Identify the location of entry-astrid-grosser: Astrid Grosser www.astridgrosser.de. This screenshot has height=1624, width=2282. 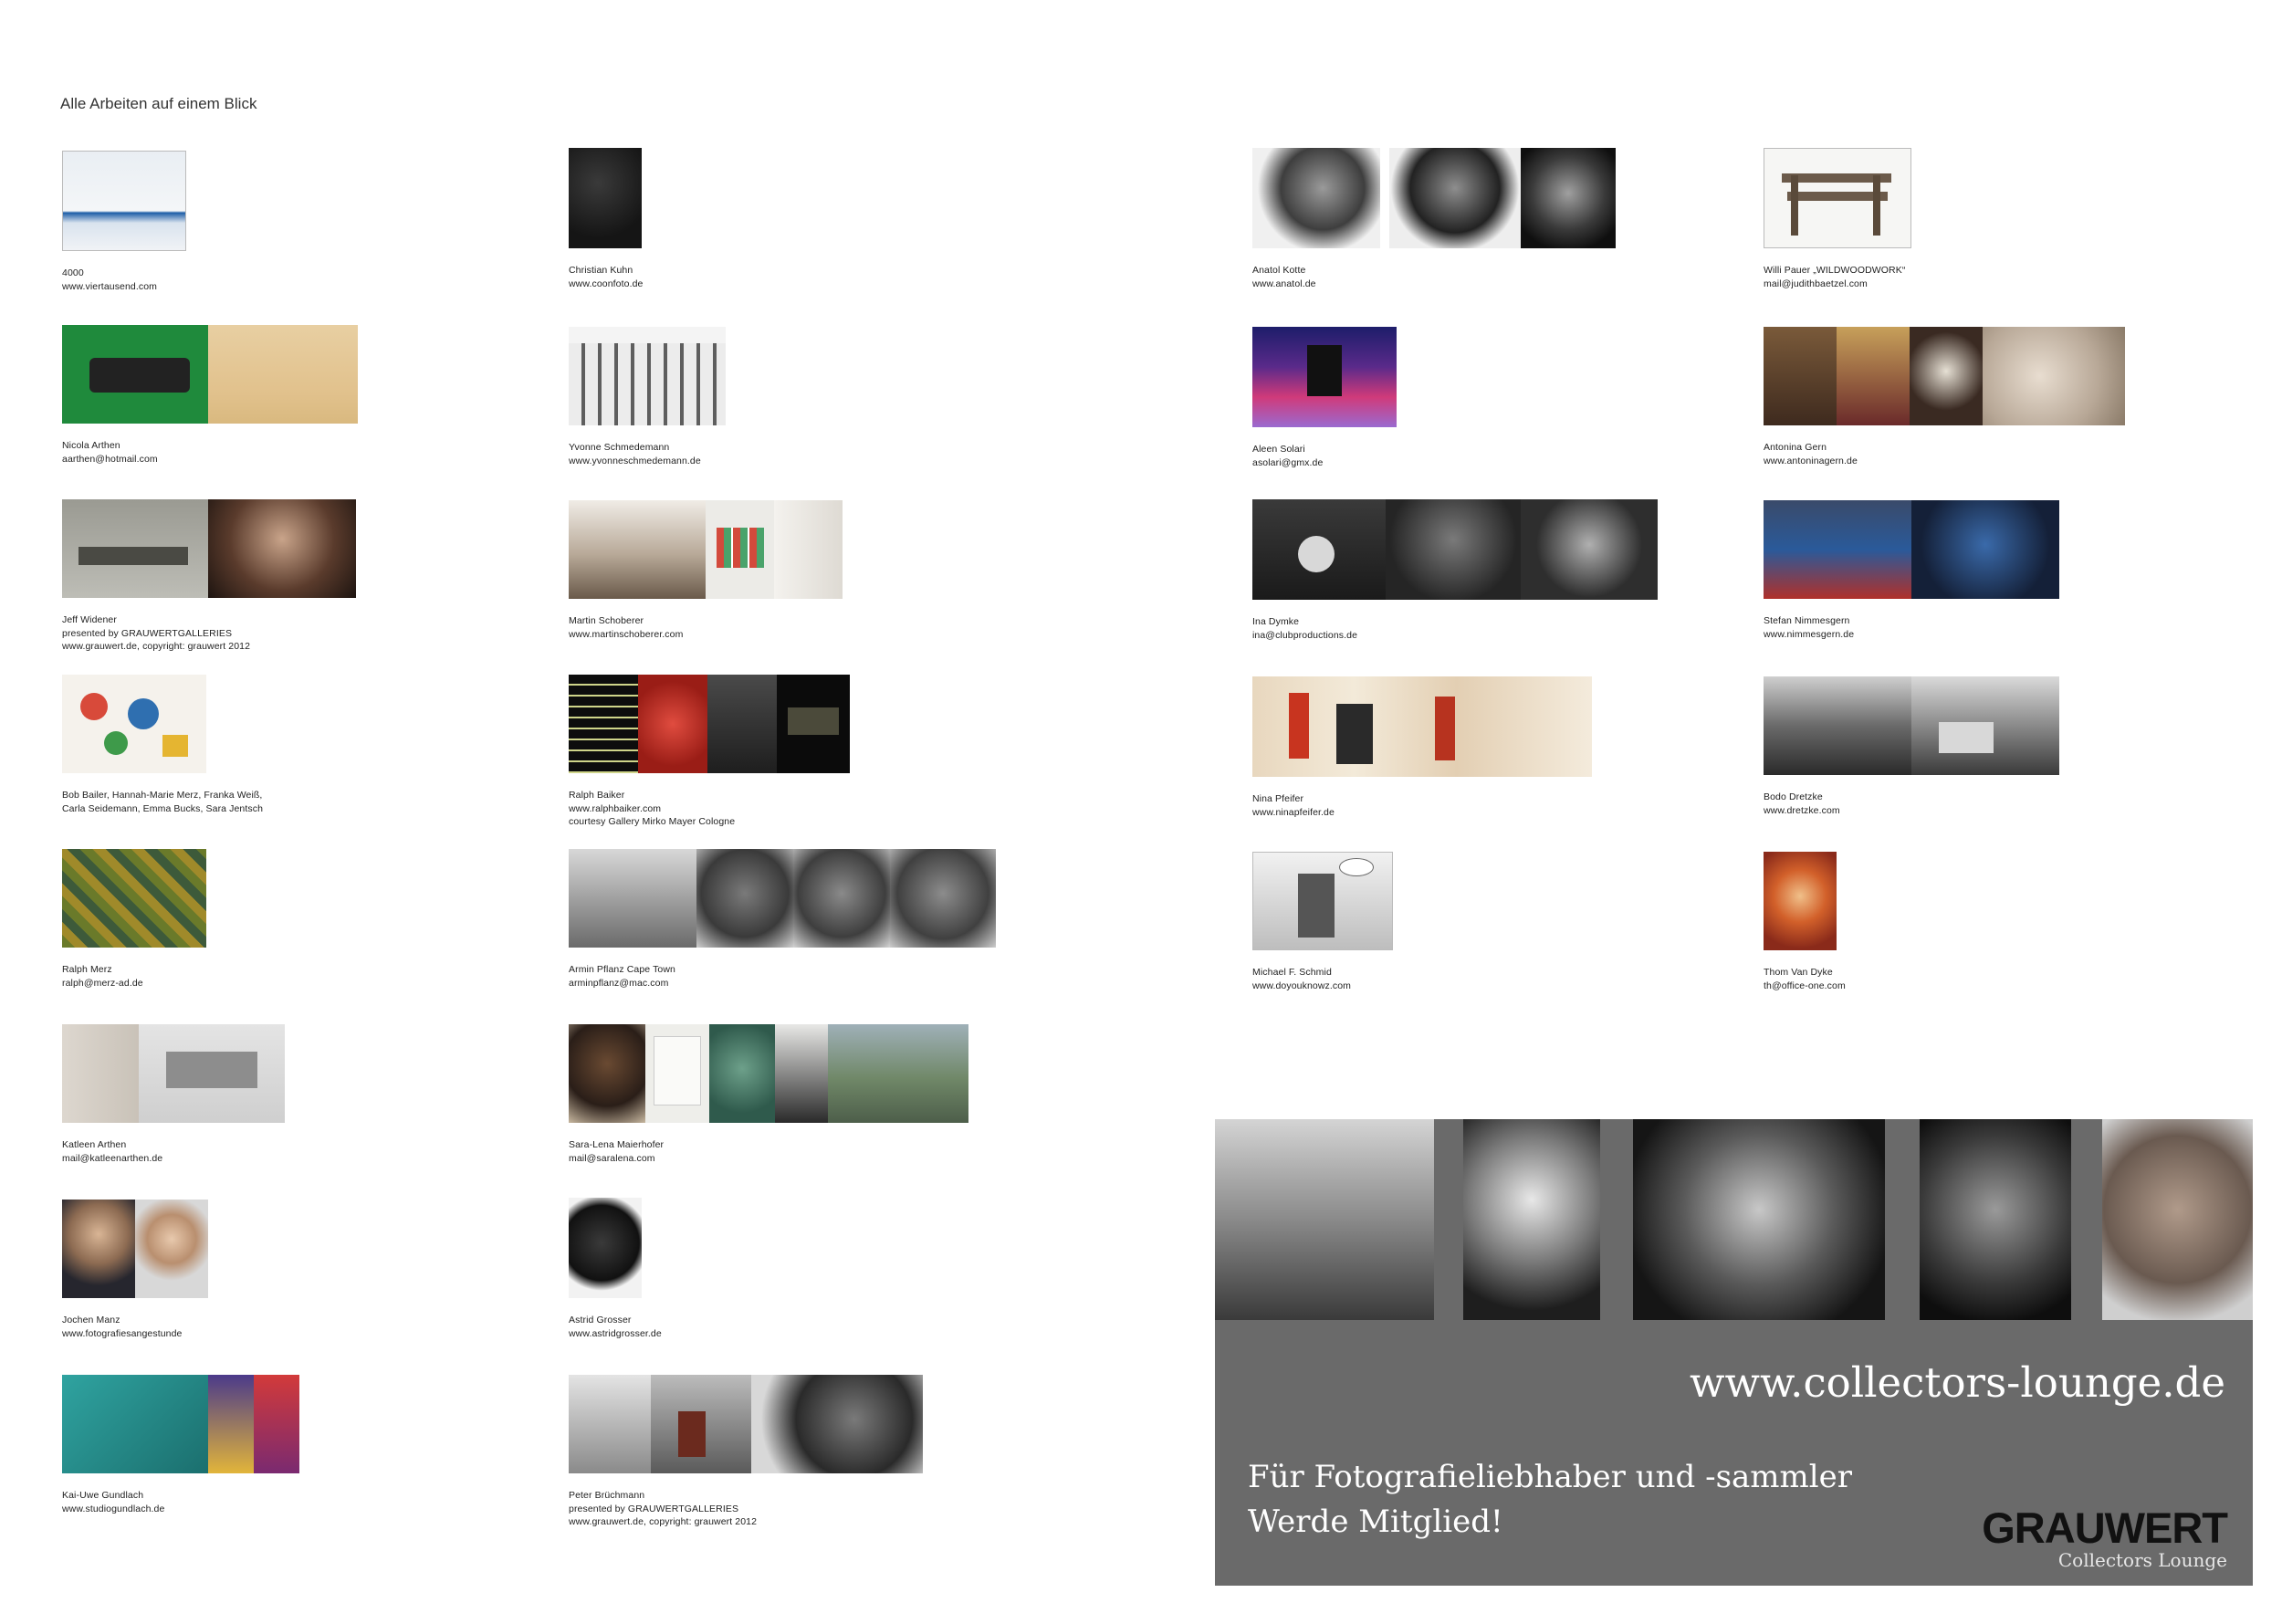
(615, 1269).